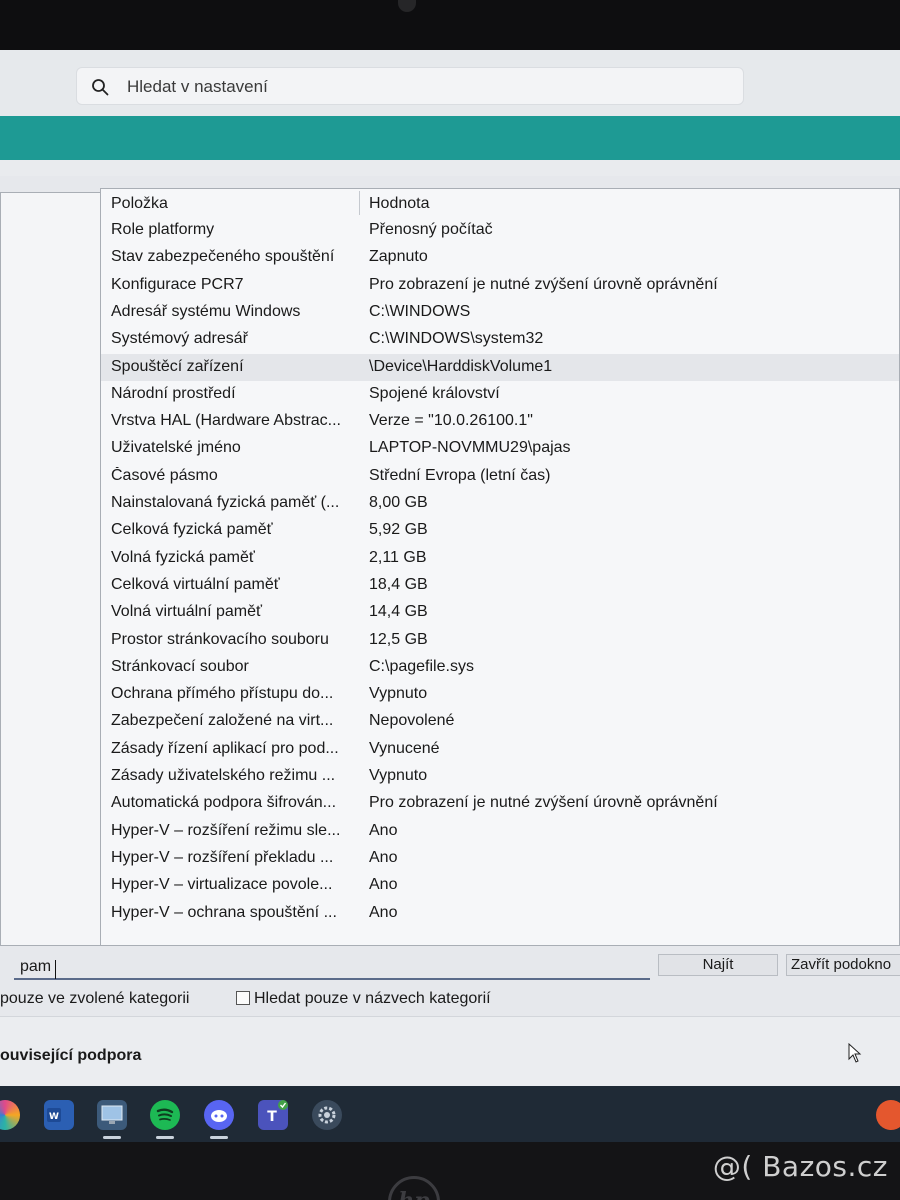 Image resolution: width=900 pixels, height=1200 pixels. What do you see at coordinates (461, 366) in the screenshot?
I see `row-value: \Device\HarddiskVolume1` at bounding box center [461, 366].